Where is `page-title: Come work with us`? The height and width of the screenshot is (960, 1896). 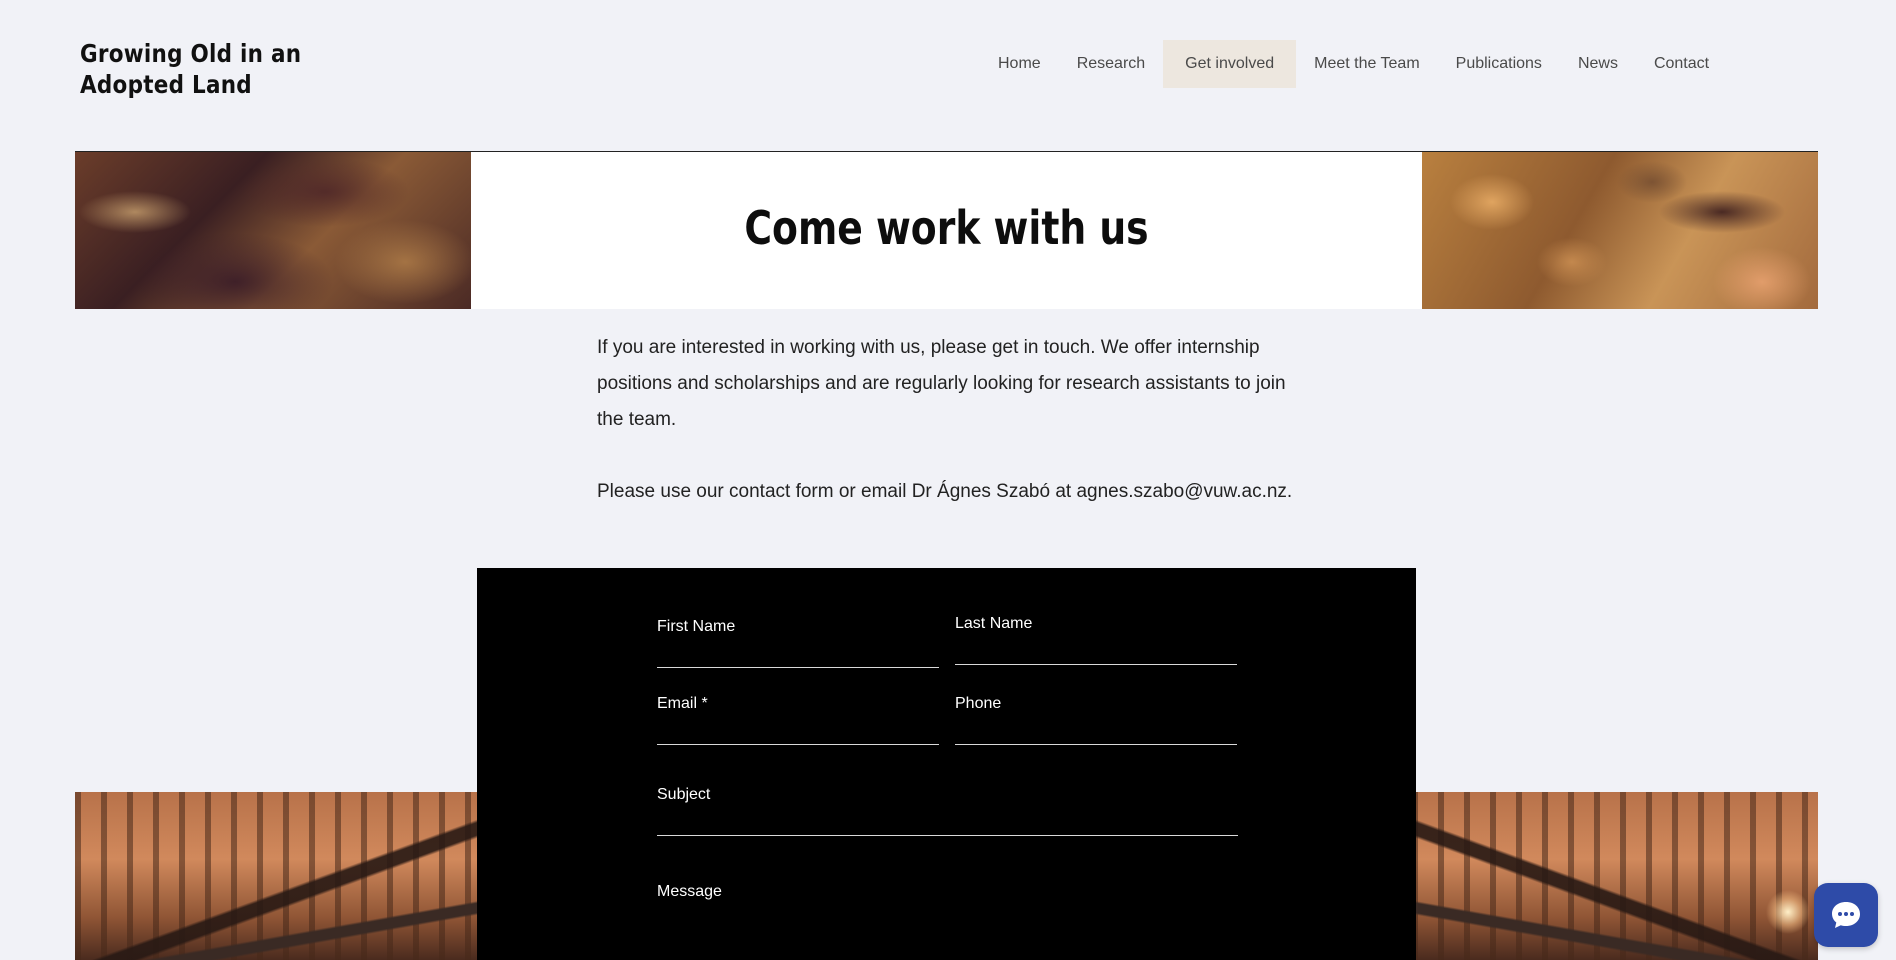
page-title: Come work with us is located at coordinates (946, 228).